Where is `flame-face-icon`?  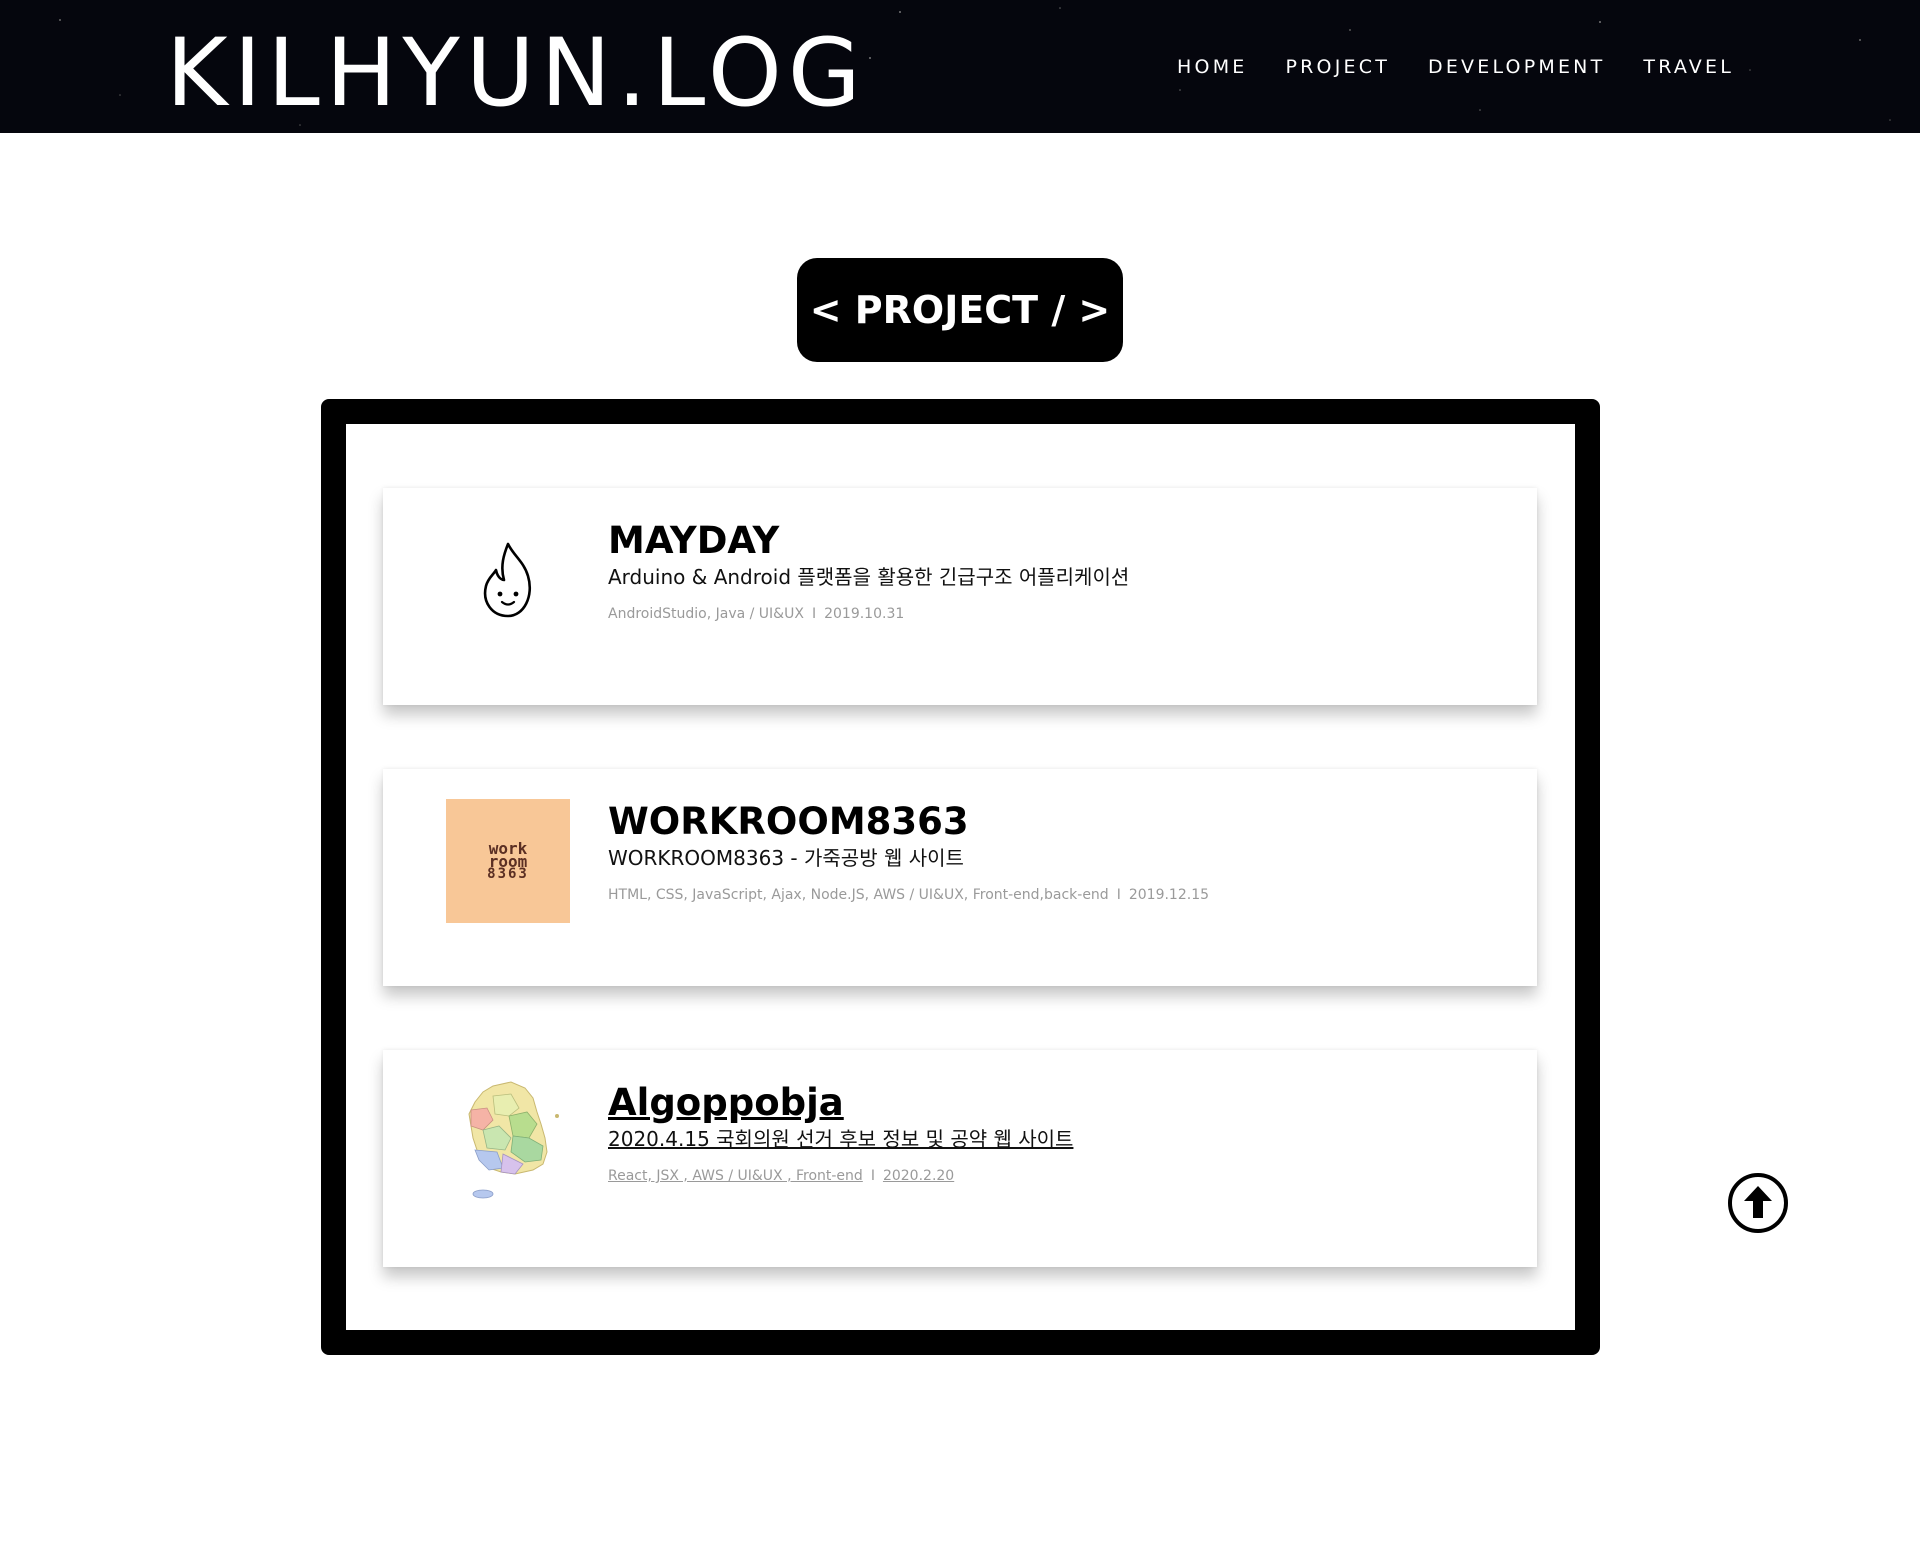
flame-face-icon is located at coordinates (507, 580).